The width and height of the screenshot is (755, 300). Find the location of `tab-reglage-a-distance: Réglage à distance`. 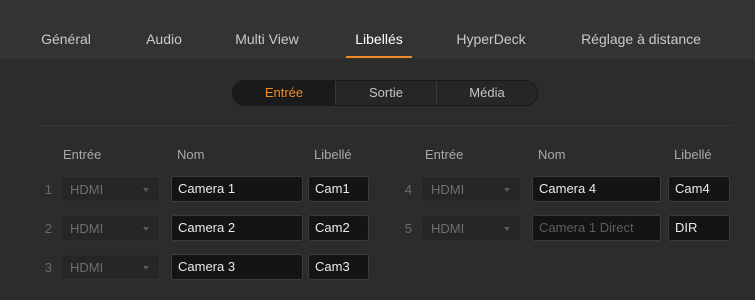

tab-reglage-a-distance: Réglage à distance is located at coordinates (641, 41).